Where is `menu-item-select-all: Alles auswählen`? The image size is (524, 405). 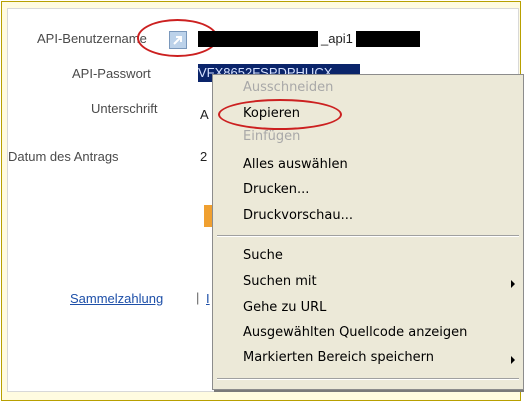 menu-item-select-all: Alles auswählen is located at coordinates (295, 165).